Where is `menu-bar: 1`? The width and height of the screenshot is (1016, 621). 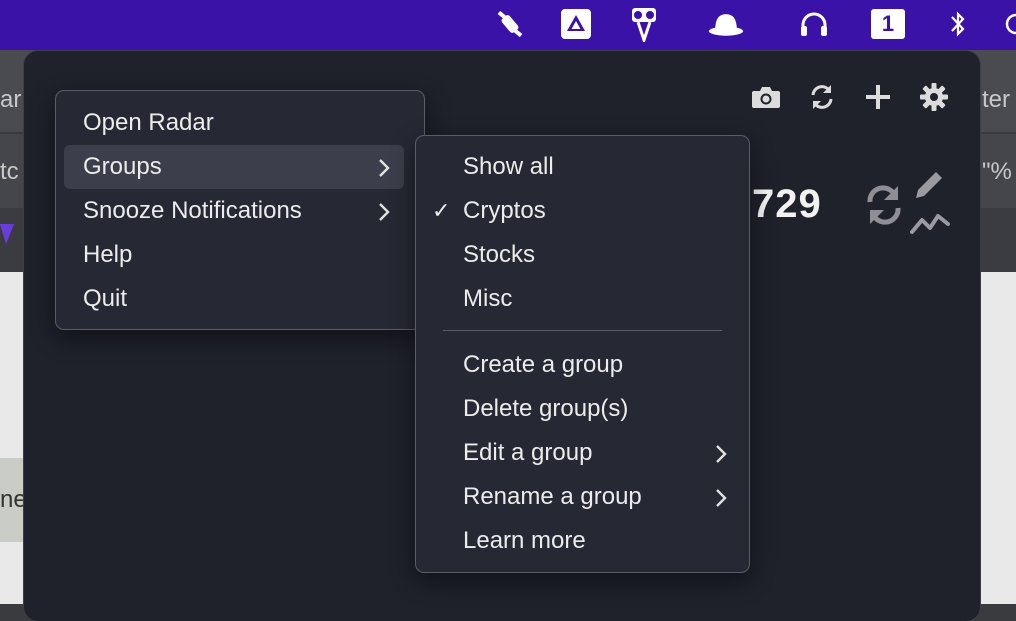 menu-bar: 1 is located at coordinates (508, 25).